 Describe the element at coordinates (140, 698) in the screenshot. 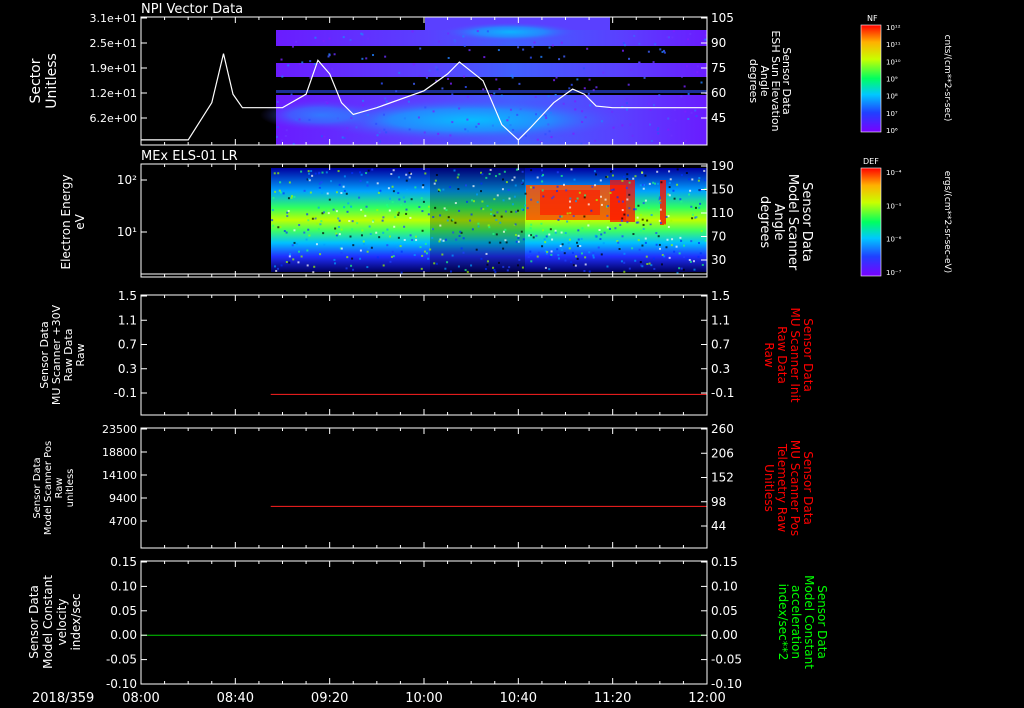

I see `time-tick-label: 08:00` at that location.